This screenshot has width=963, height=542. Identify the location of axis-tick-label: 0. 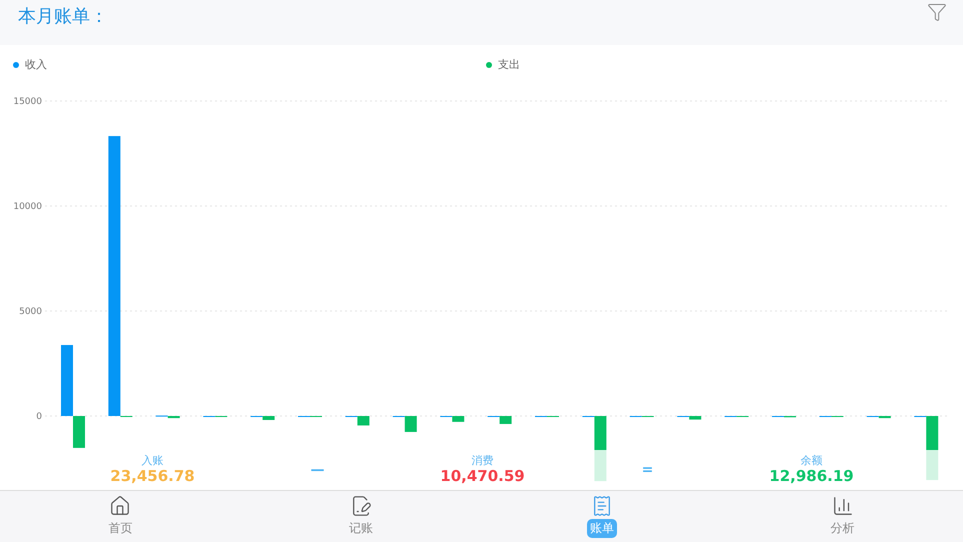
(39, 417).